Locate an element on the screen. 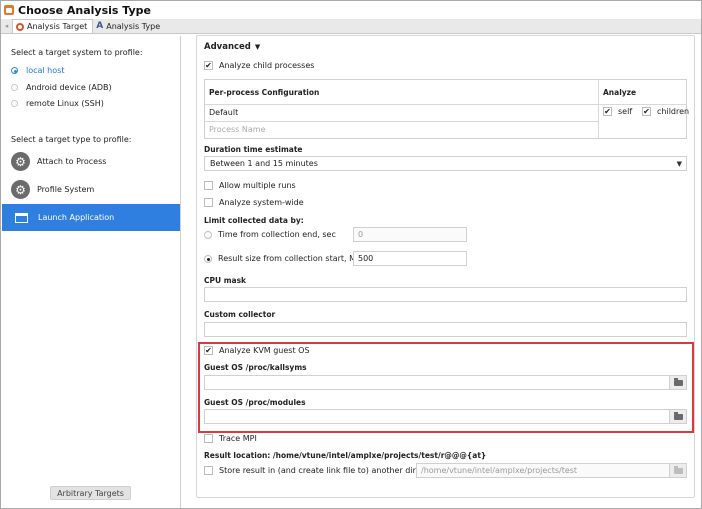  kallsyms-input is located at coordinates (437, 382).